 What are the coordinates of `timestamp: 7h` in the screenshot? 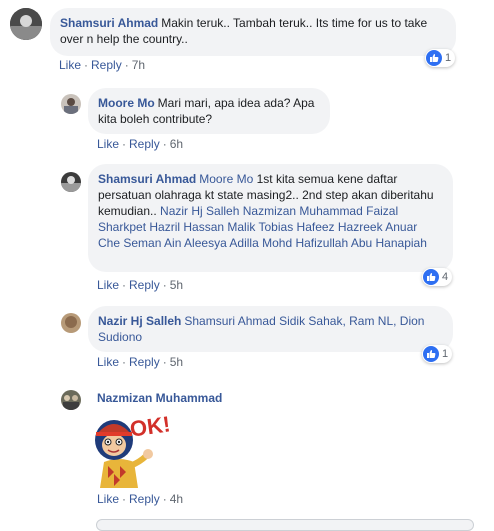 It's located at (138, 65).